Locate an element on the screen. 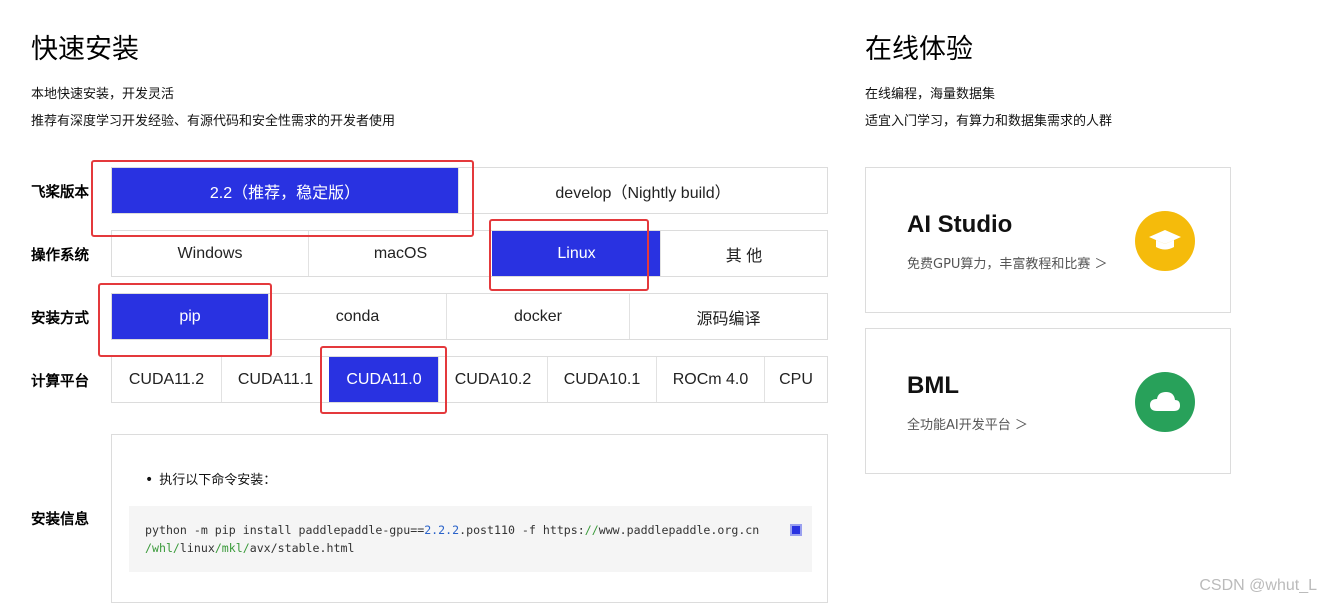 The image size is (1331, 605). os-option-windows-label: Windows is located at coordinates (210, 253).